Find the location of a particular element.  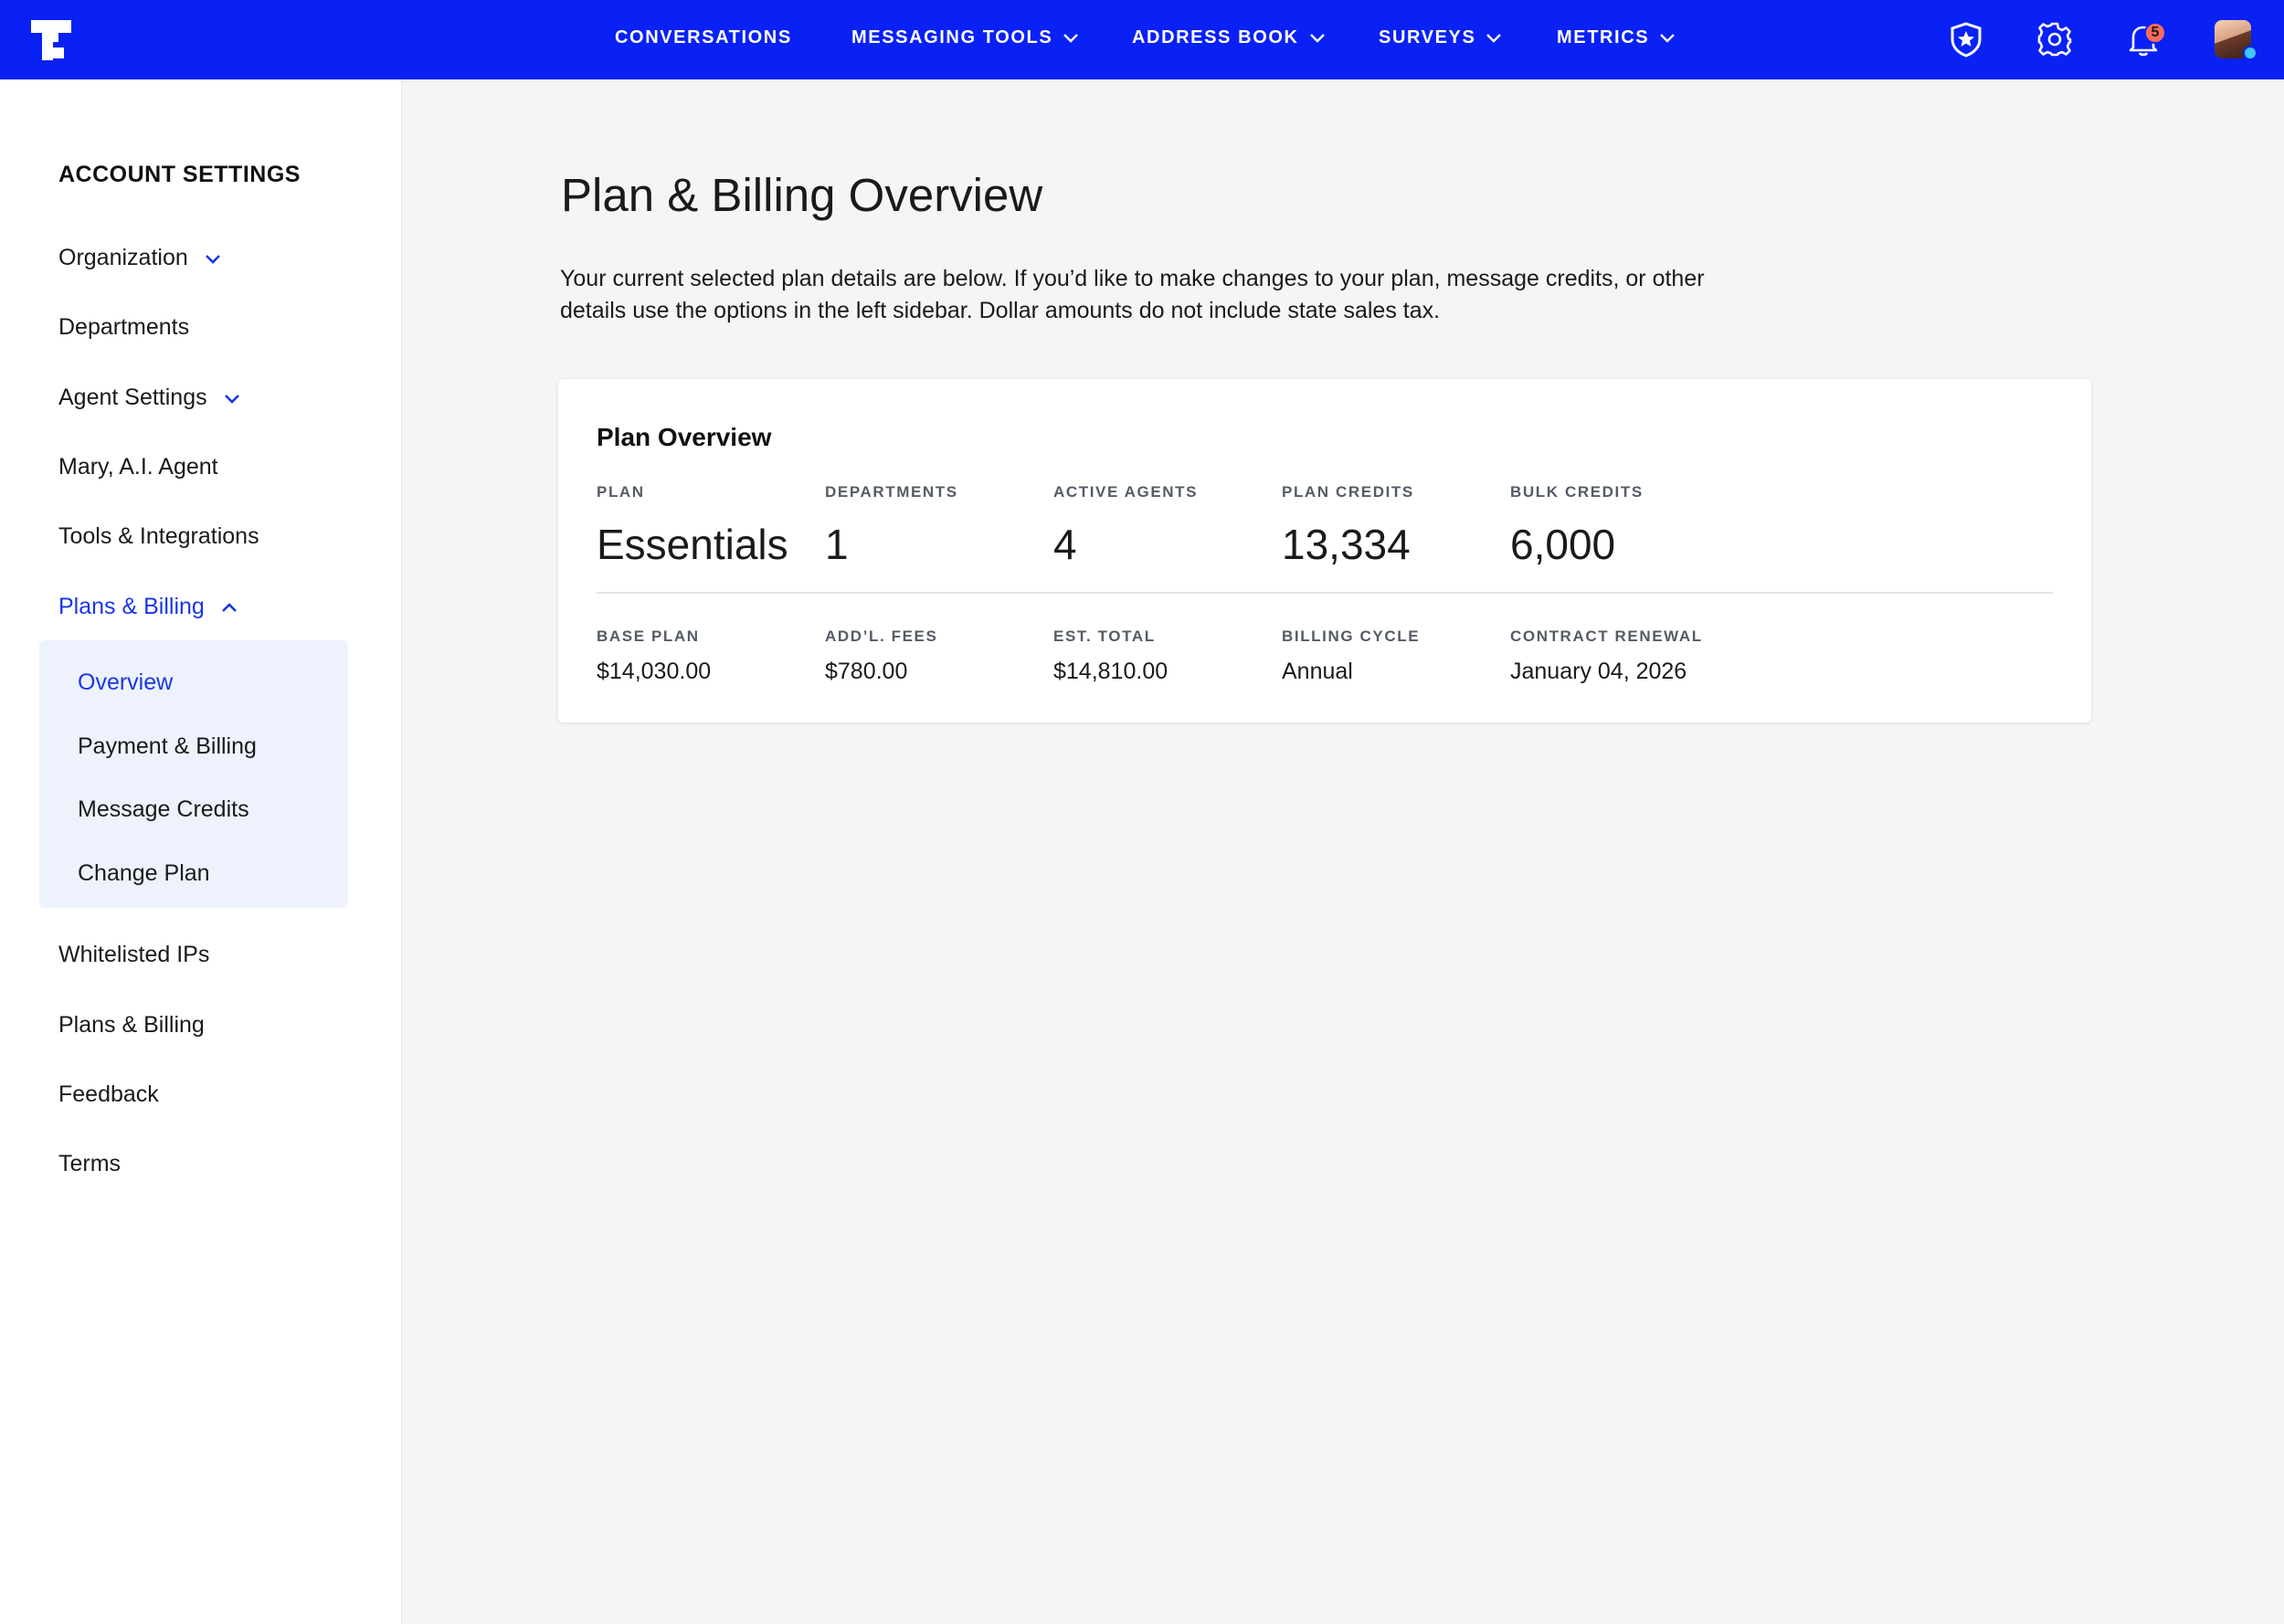

sidebar-item-label: Terms is located at coordinates (90, 1163).